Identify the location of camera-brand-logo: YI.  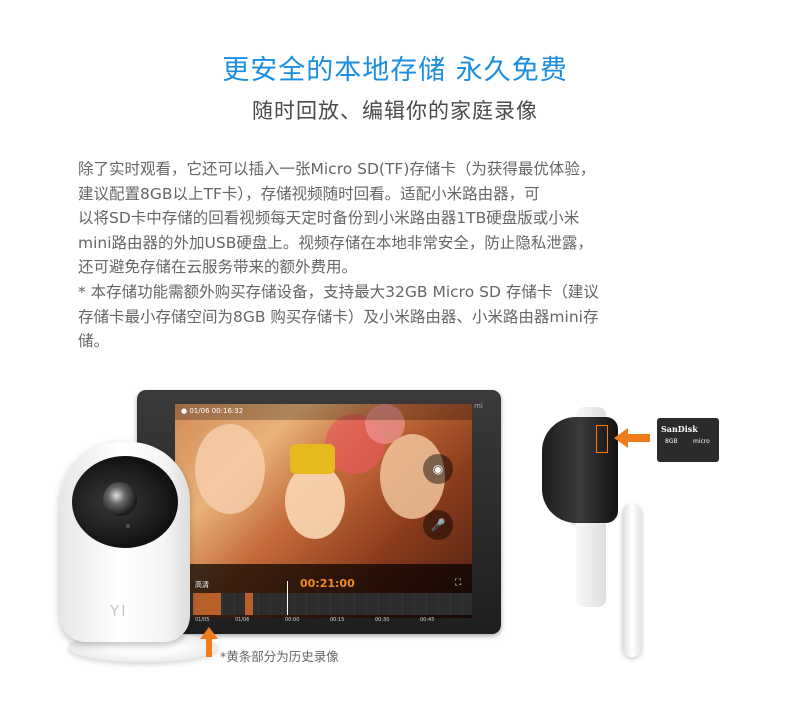
(119, 611).